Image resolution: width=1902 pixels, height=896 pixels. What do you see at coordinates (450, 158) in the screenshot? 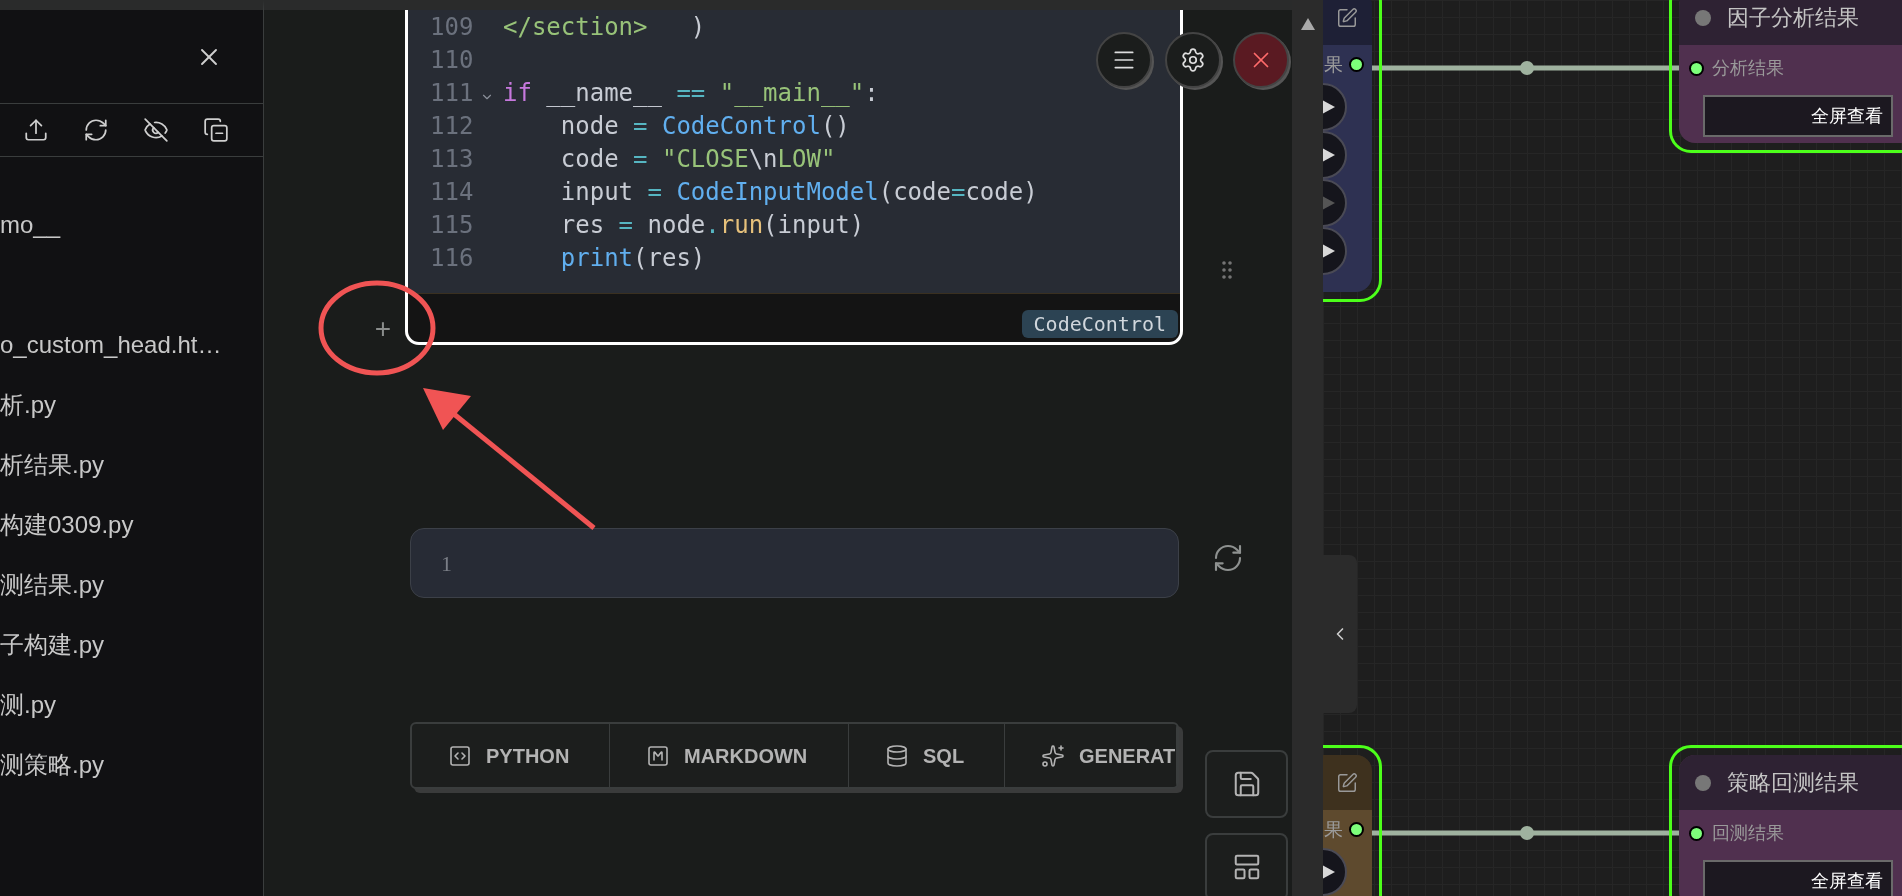
I see `line-number: 113` at bounding box center [450, 158].